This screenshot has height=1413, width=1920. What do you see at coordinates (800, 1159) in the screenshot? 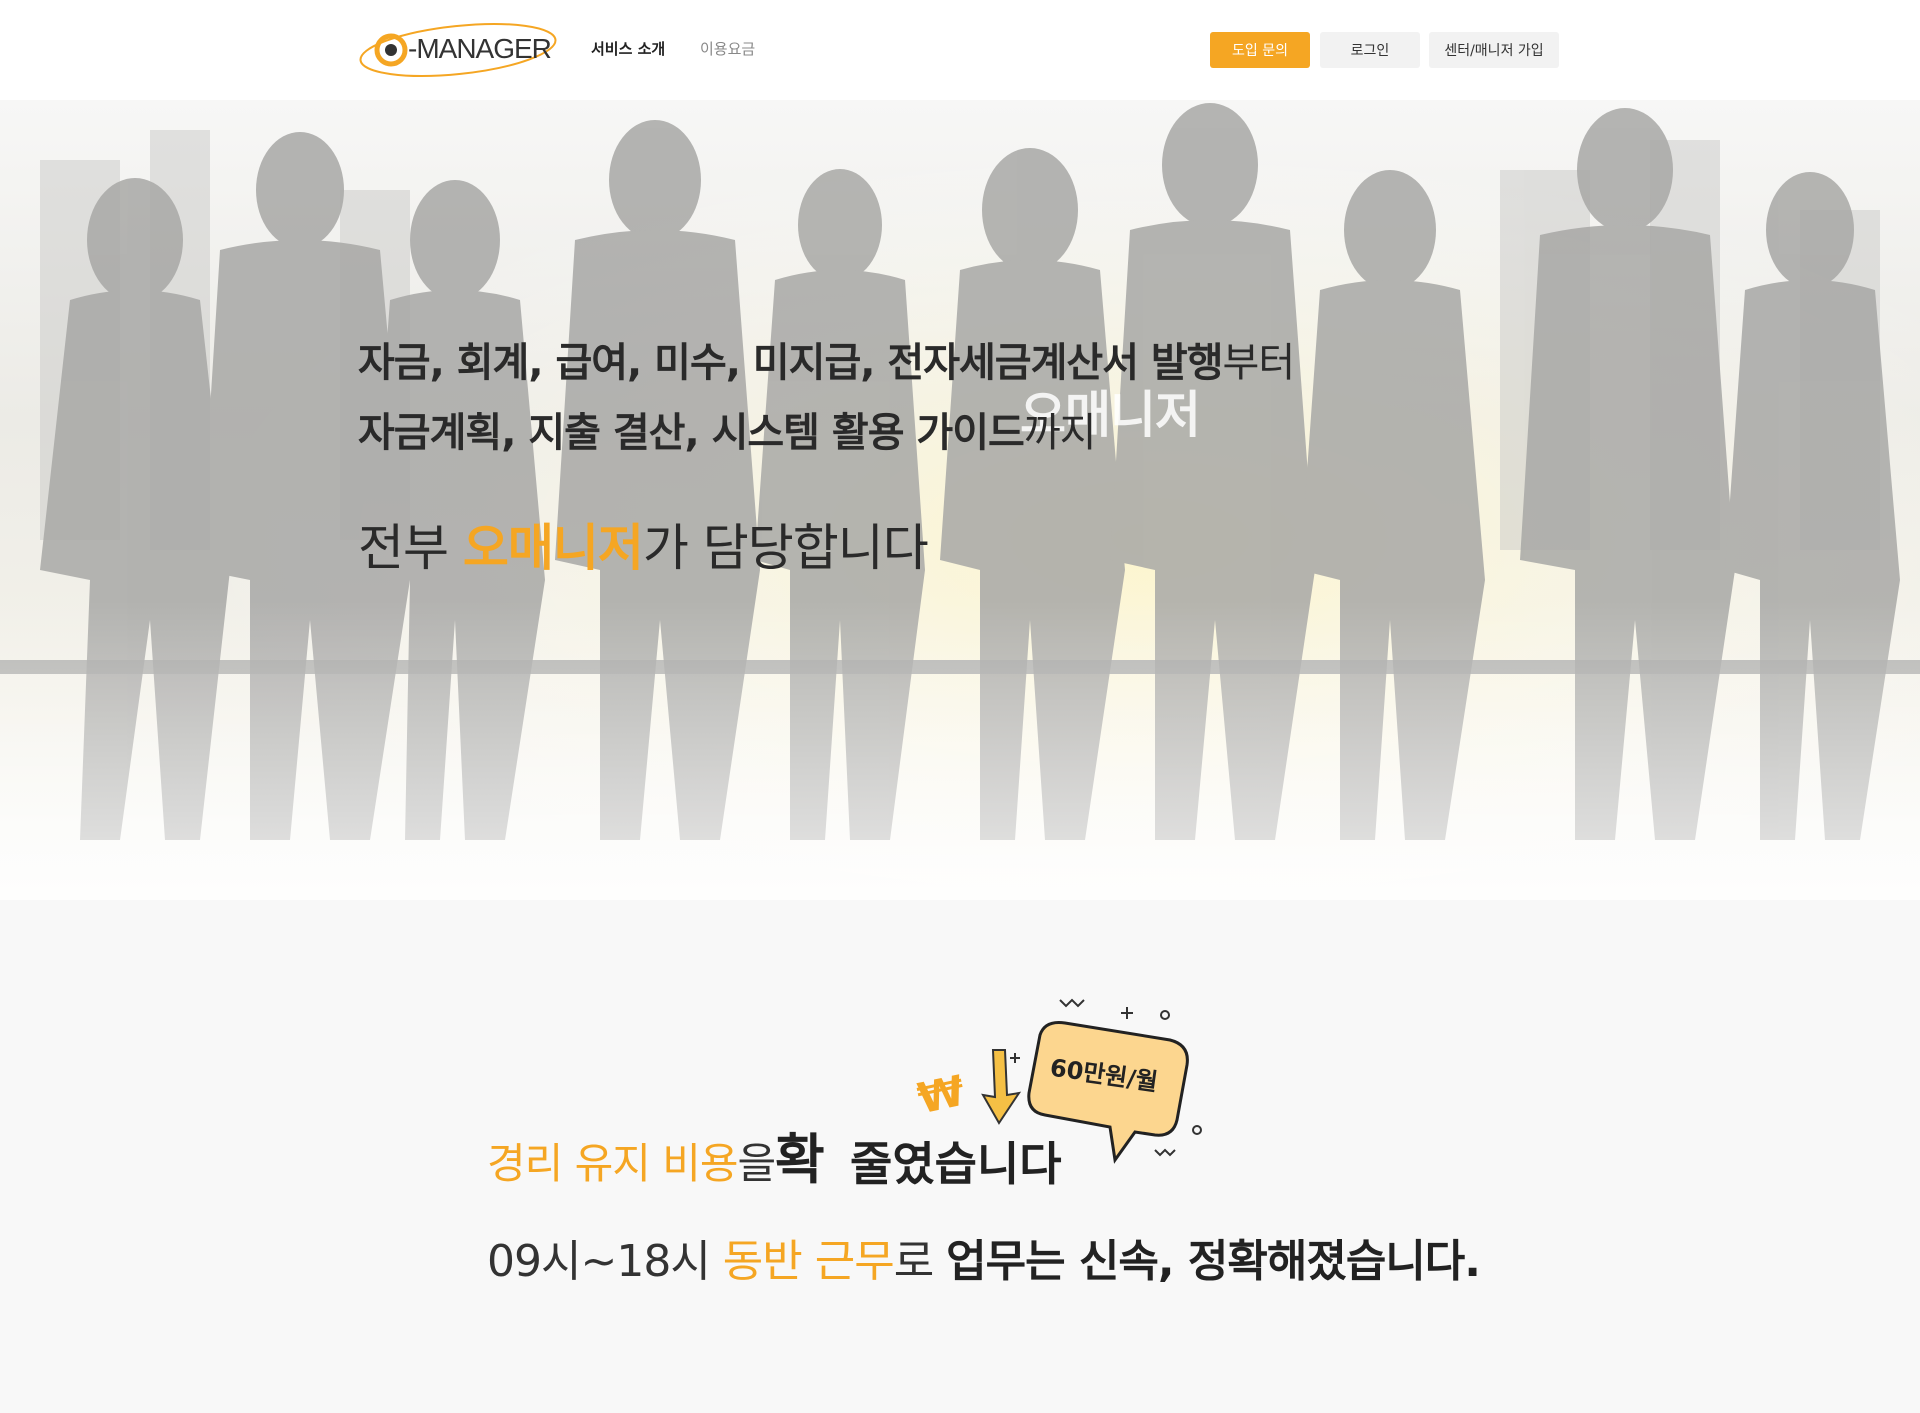
I see `emphasis-word: 확` at bounding box center [800, 1159].